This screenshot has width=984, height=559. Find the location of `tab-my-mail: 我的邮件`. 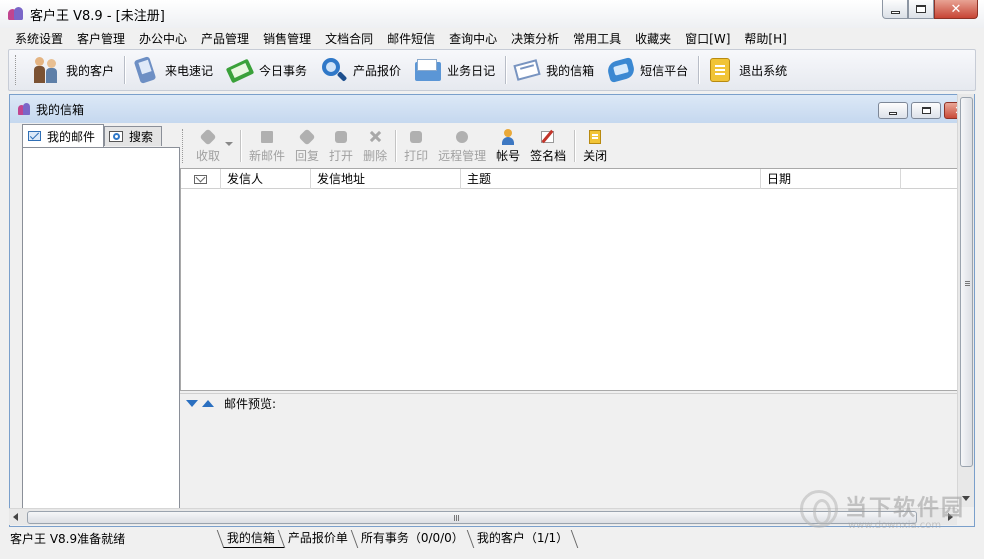

tab-my-mail: 我的邮件 is located at coordinates (63, 135).